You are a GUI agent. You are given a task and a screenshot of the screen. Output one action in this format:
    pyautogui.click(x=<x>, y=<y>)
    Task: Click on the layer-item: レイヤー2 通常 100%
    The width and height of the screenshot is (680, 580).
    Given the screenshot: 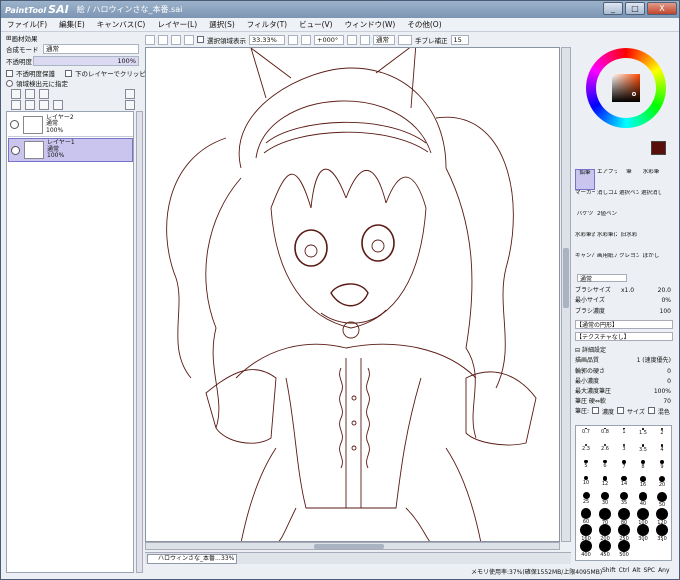 What is the action you would take?
    pyautogui.click(x=70, y=125)
    